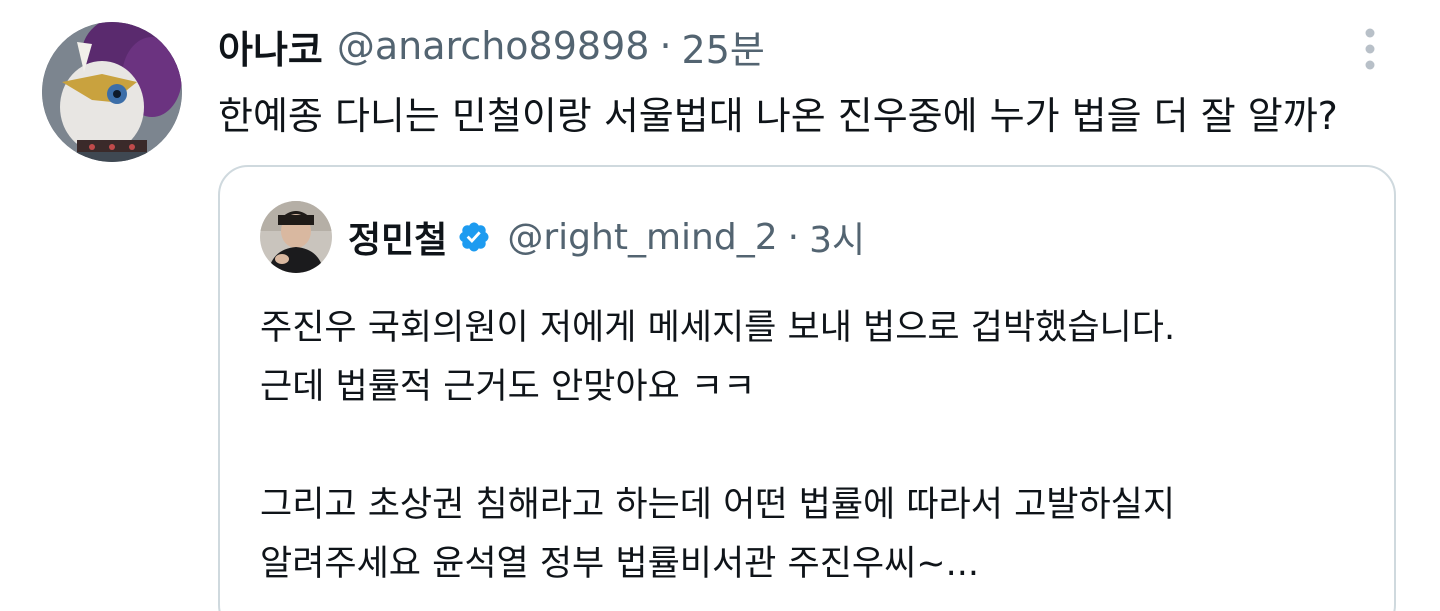 This screenshot has width=1440, height=611. What do you see at coordinates (397, 237) in the screenshot?
I see `quoted-author-display-name: 정민철` at bounding box center [397, 237].